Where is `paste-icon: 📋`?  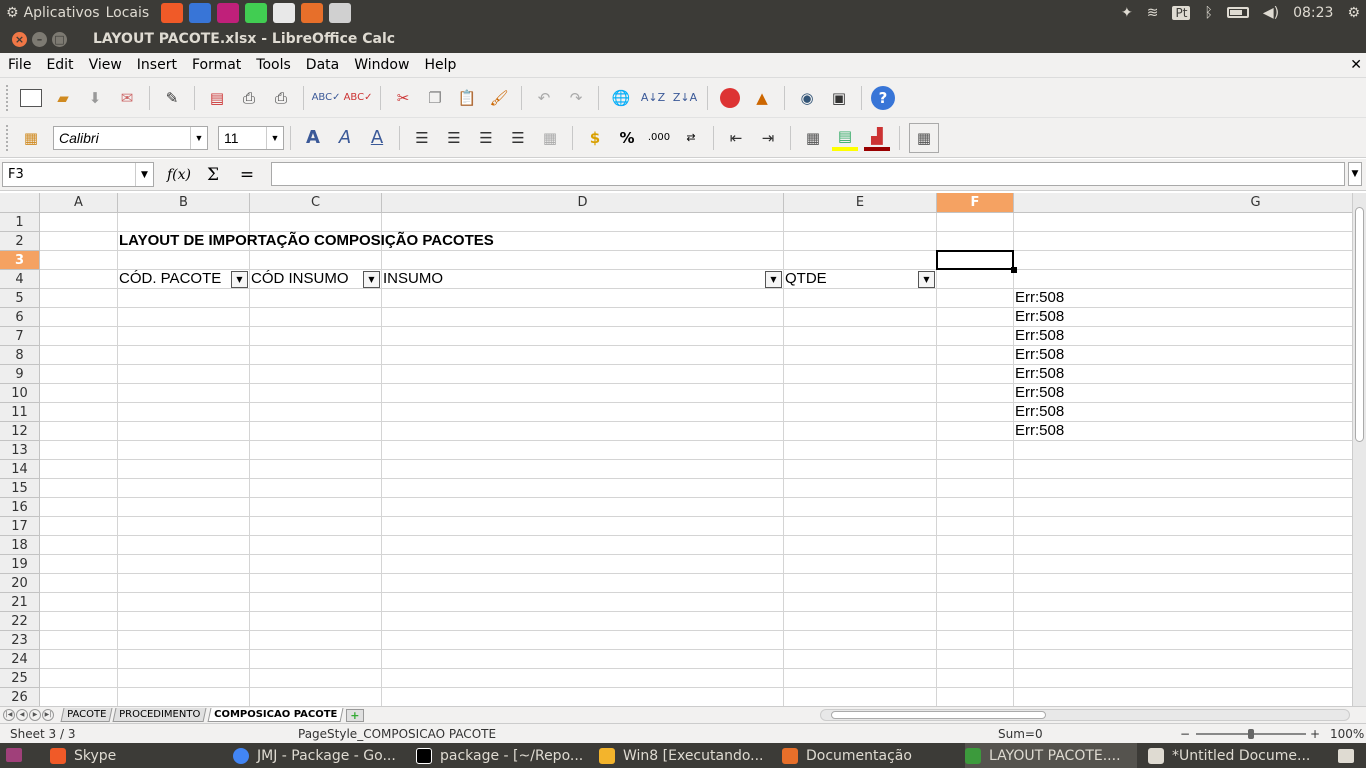
paste-icon: 📋 is located at coordinates (467, 98).